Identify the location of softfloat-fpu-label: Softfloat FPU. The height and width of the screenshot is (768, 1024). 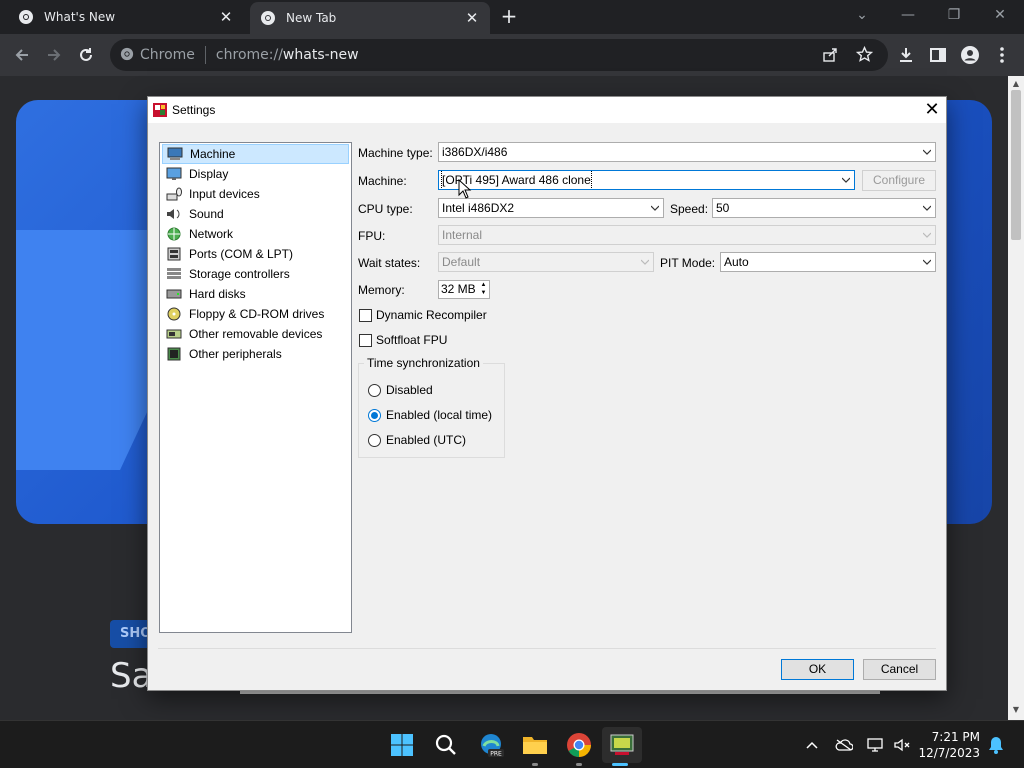
(411, 340).